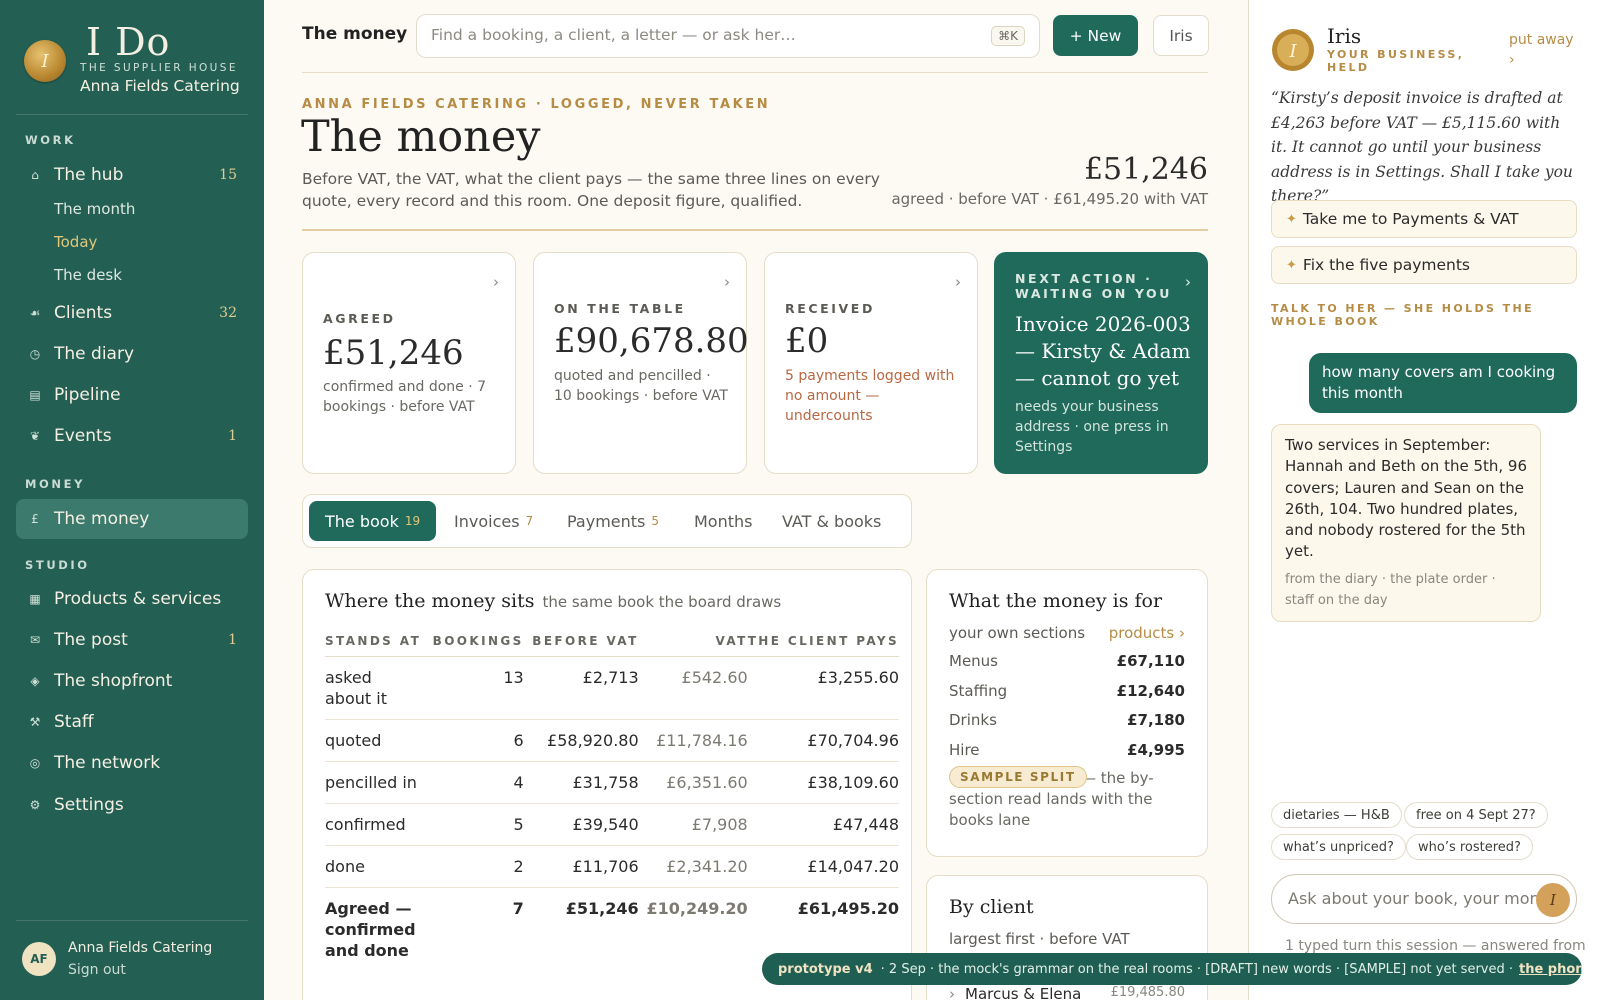 This screenshot has width=1600, height=1000. What do you see at coordinates (693, 688) in the screenshot?
I see `cell-vat: £542.60` at bounding box center [693, 688].